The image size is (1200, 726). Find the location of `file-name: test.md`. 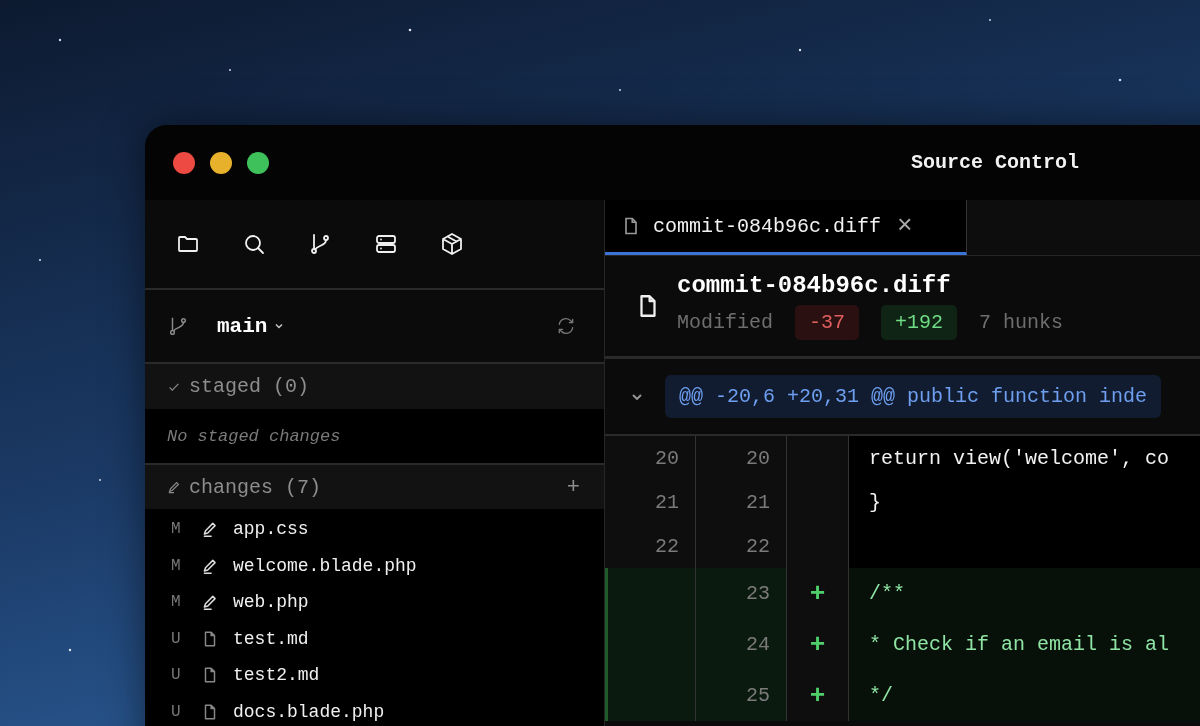

file-name: test.md is located at coordinates (271, 638).